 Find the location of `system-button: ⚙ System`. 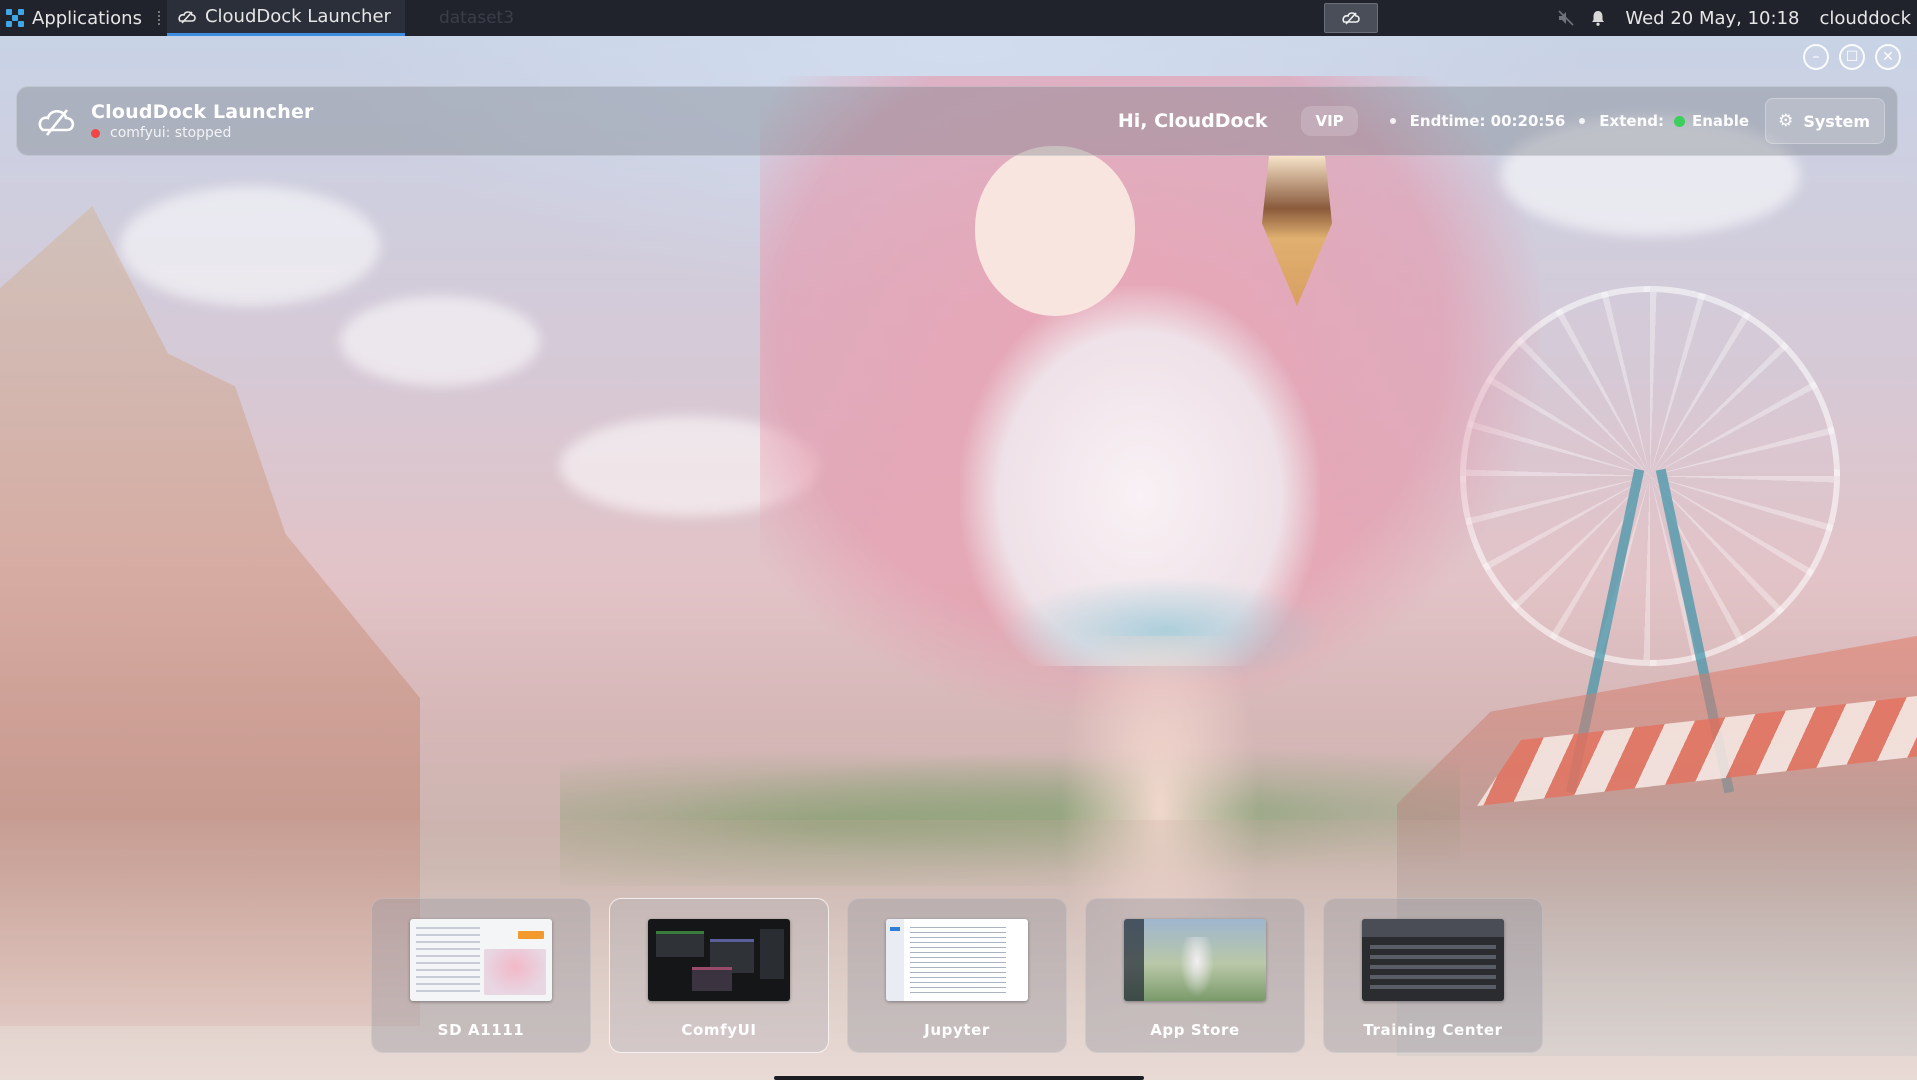

system-button: ⚙ System is located at coordinates (1825, 121).